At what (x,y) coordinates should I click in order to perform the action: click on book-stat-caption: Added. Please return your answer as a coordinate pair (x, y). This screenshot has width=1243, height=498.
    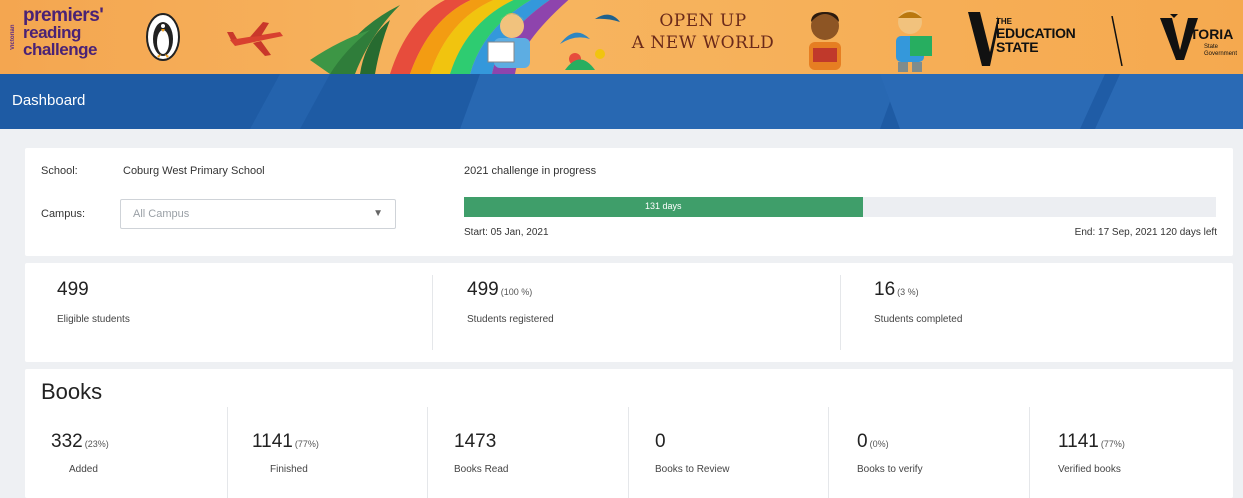
    Looking at the image, I should click on (83, 469).